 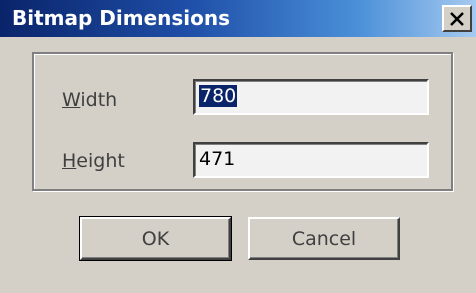 I want to click on width-value: 780, so click(x=218, y=96).